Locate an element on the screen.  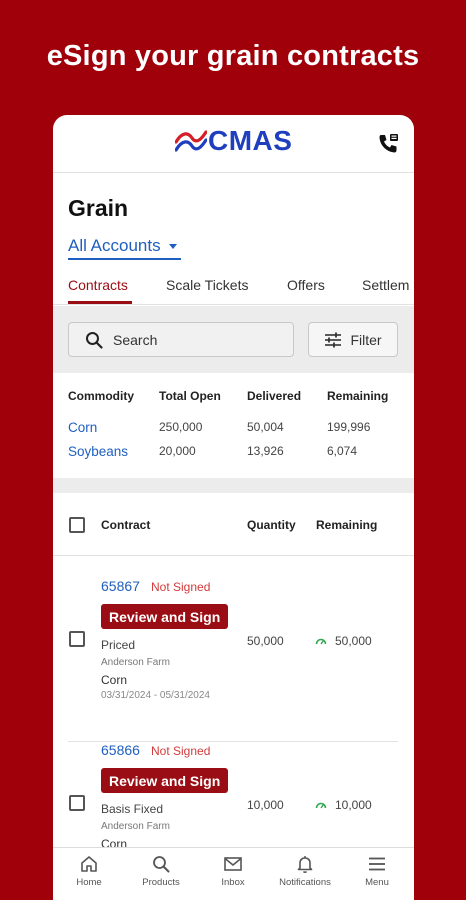
tab-contracts: Contracts is located at coordinates (98, 285).